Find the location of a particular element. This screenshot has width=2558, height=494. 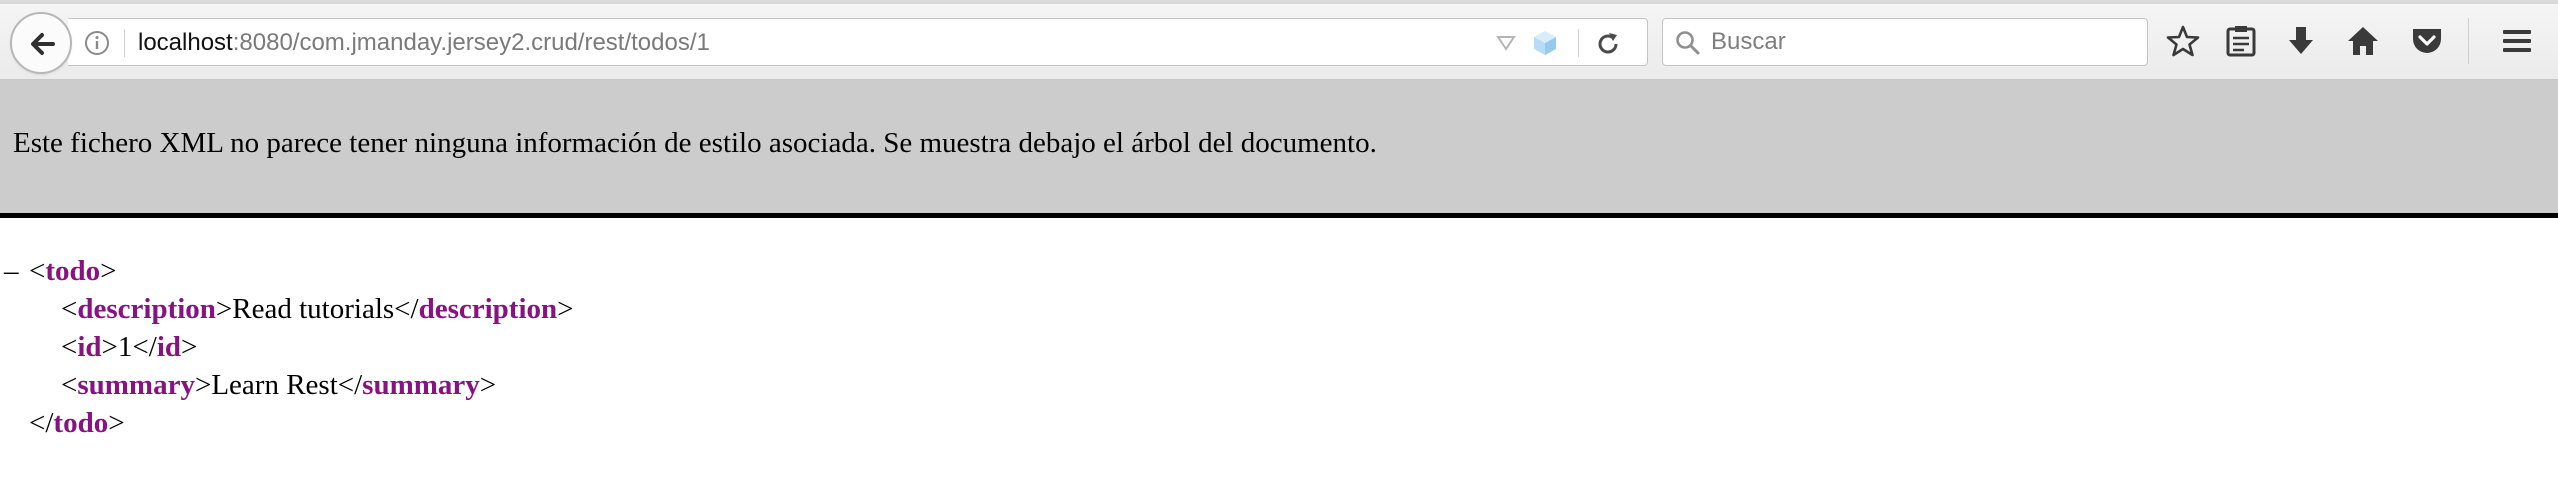

reload-icon is located at coordinates (1608, 44).